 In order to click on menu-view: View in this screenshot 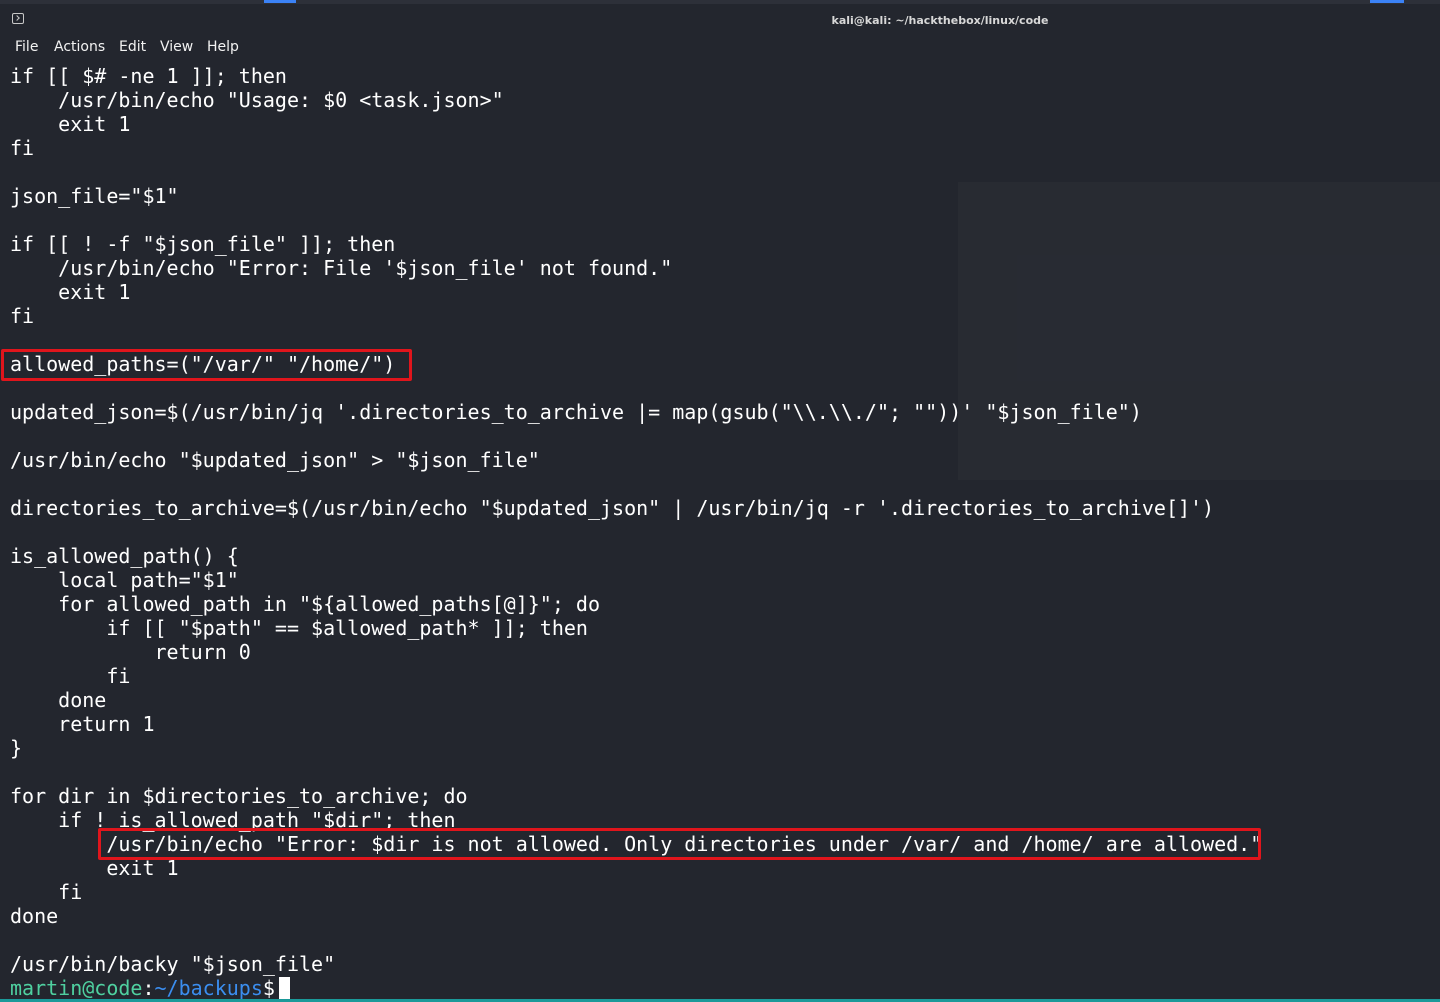, I will do `click(176, 47)`.